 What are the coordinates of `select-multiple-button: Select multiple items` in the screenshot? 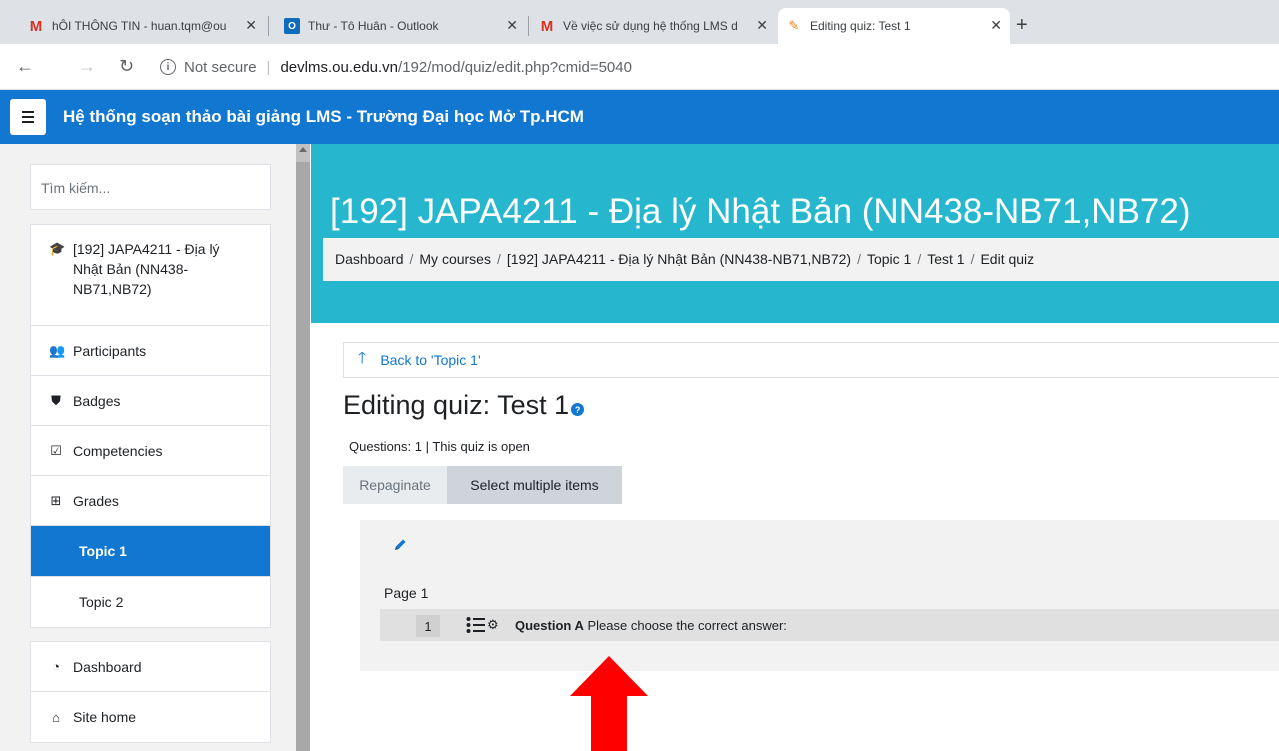 It's located at (534, 485).